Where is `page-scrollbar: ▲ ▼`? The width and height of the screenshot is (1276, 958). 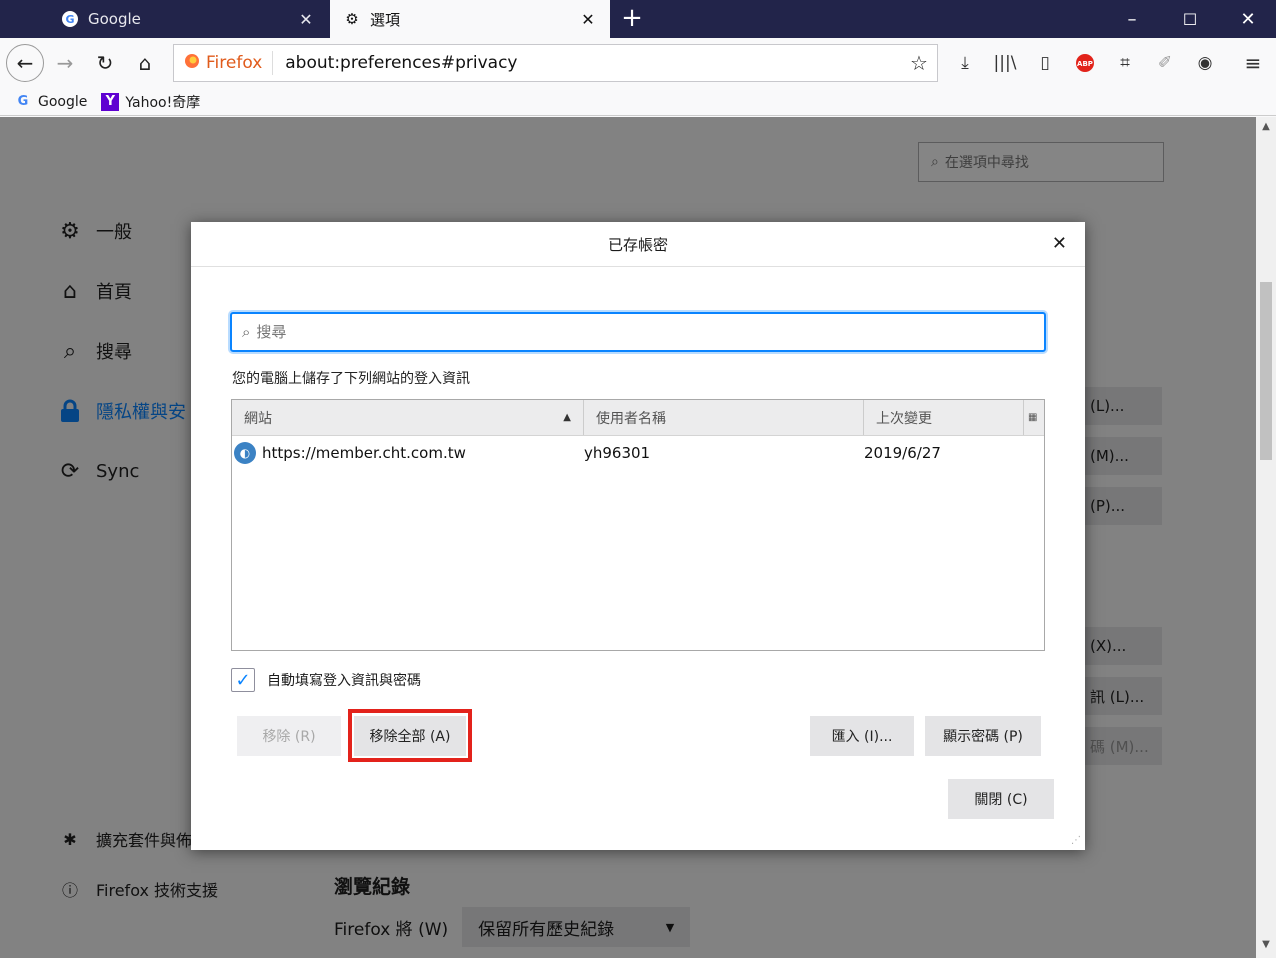 page-scrollbar: ▲ ▼ is located at coordinates (1266, 537).